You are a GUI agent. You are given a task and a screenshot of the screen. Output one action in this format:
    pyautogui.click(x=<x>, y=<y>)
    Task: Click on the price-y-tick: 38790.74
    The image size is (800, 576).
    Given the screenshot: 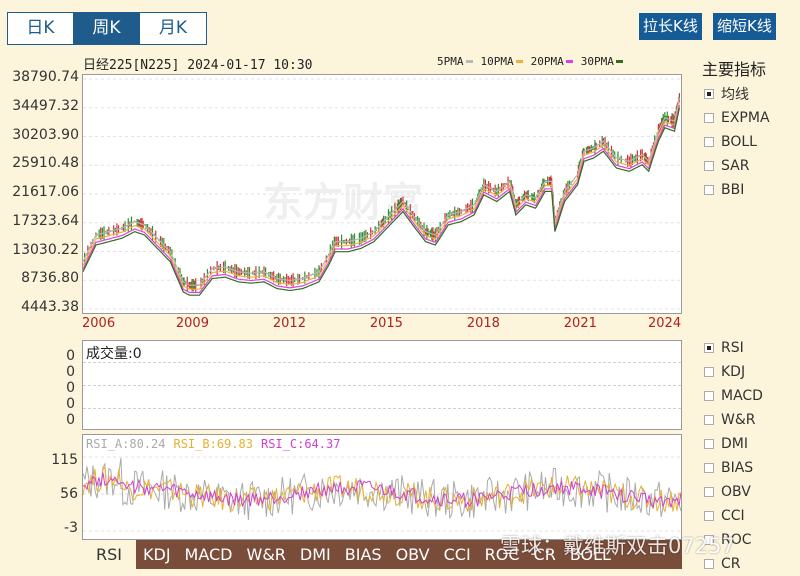 What is the action you would take?
    pyautogui.click(x=45, y=77)
    